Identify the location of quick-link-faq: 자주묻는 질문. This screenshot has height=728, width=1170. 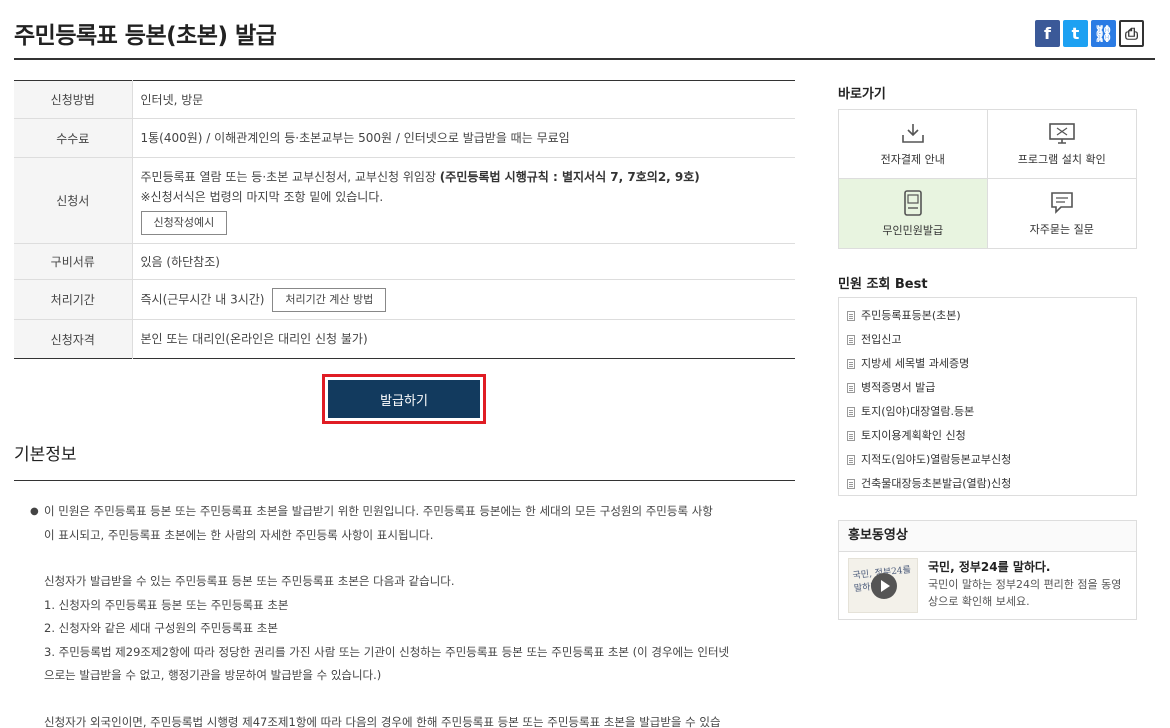
(1062, 213).